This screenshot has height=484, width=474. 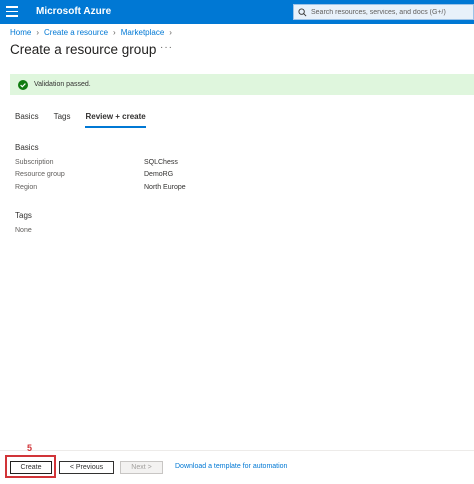 What do you see at coordinates (27, 120) in the screenshot?
I see `tab-basics: Basics` at bounding box center [27, 120].